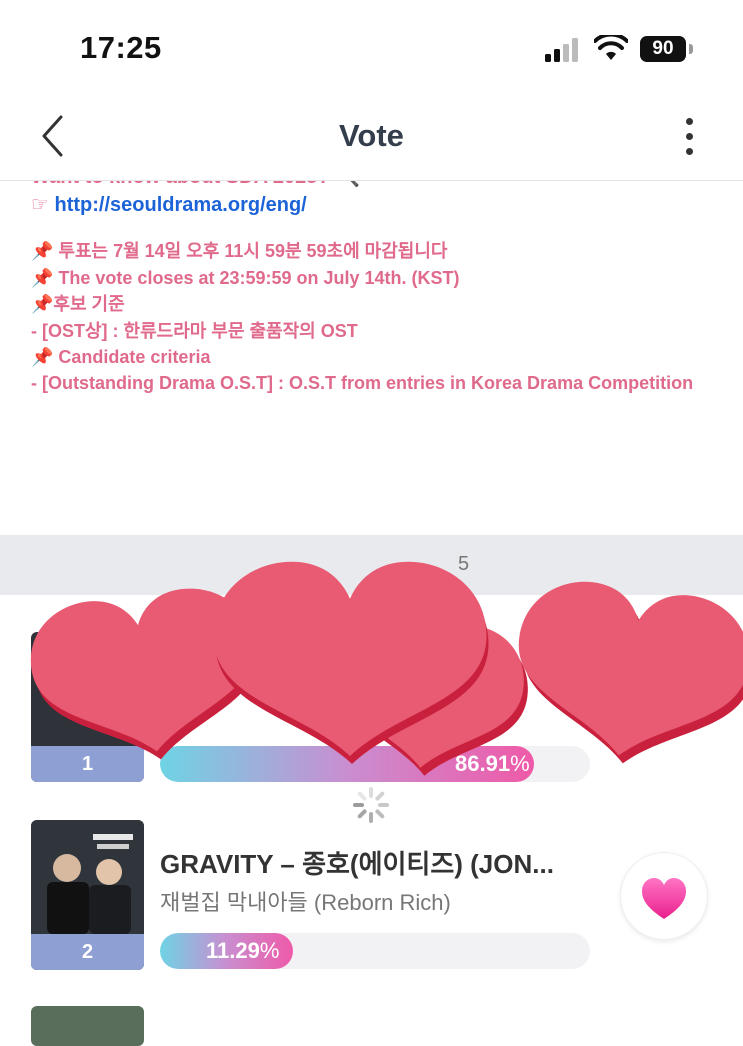  What do you see at coordinates (43, 205) in the screenshot?
I see `pointing-hand-icon: ☞` at bounding box center [43, 205].